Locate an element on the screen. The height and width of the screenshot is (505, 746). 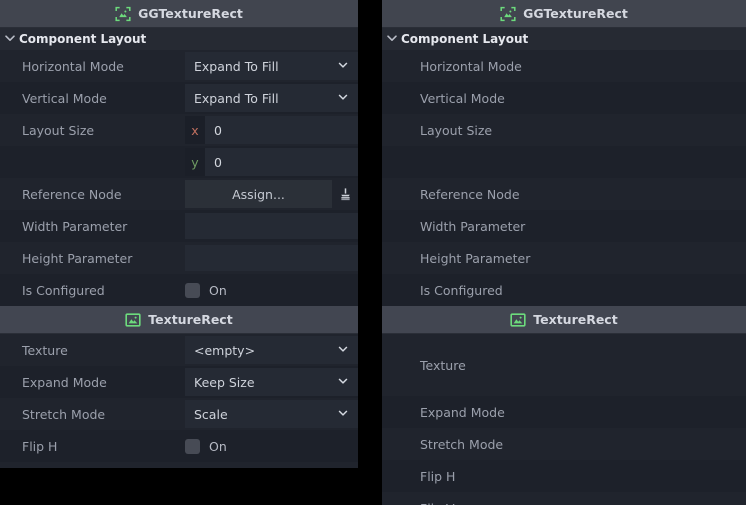
vector-value-x: 0 is located at coordinates (218, 130).